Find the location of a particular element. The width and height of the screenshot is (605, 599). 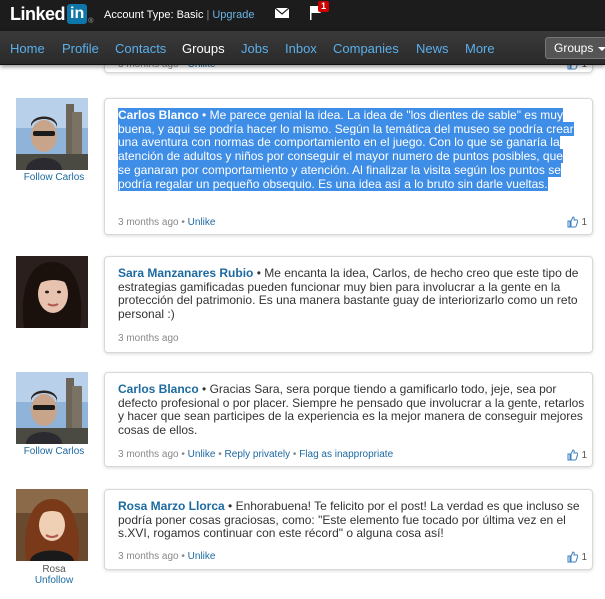

rosa-follow: Rosa Unfollow is located at coordinates (54, 575).